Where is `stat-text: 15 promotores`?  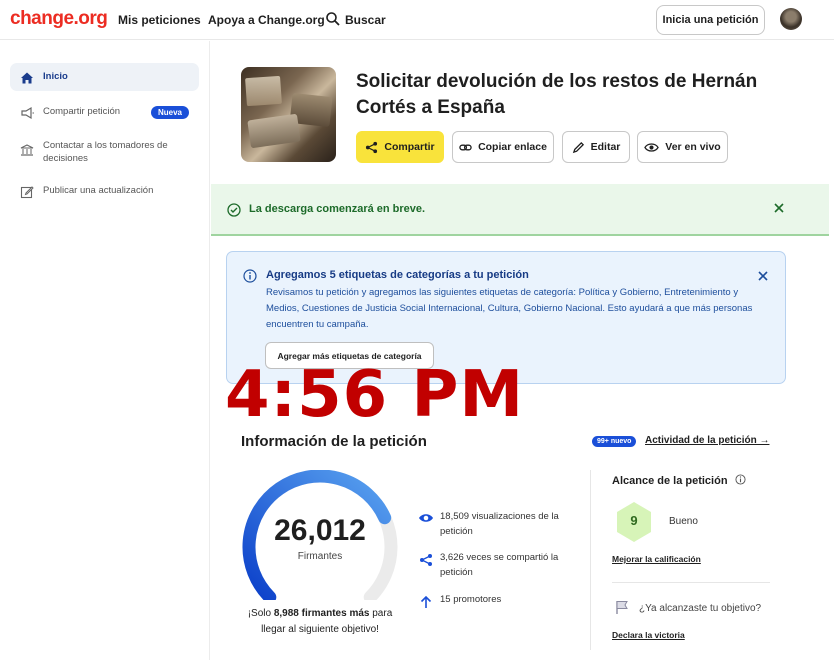 stat-text: 15 promotores is located at coordinates (471, 599).